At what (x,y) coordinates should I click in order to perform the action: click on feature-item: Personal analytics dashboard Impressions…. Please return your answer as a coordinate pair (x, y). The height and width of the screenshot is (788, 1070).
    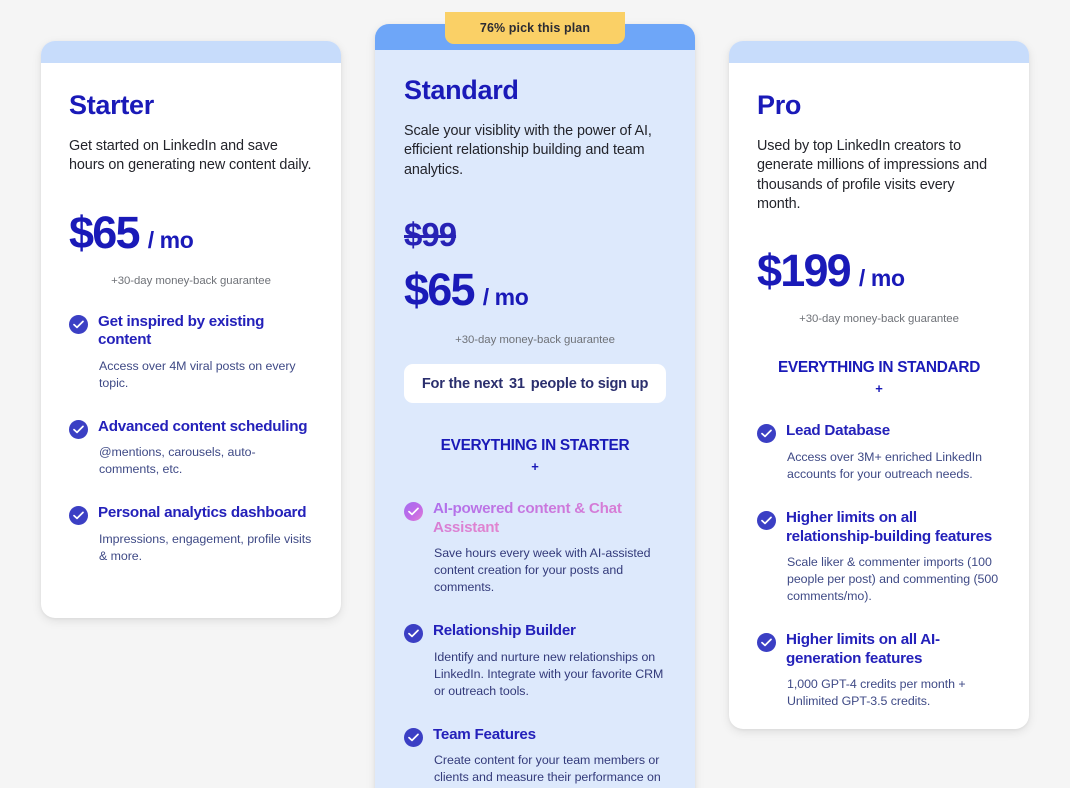
    Looking at the image, I should click on (191, 534).